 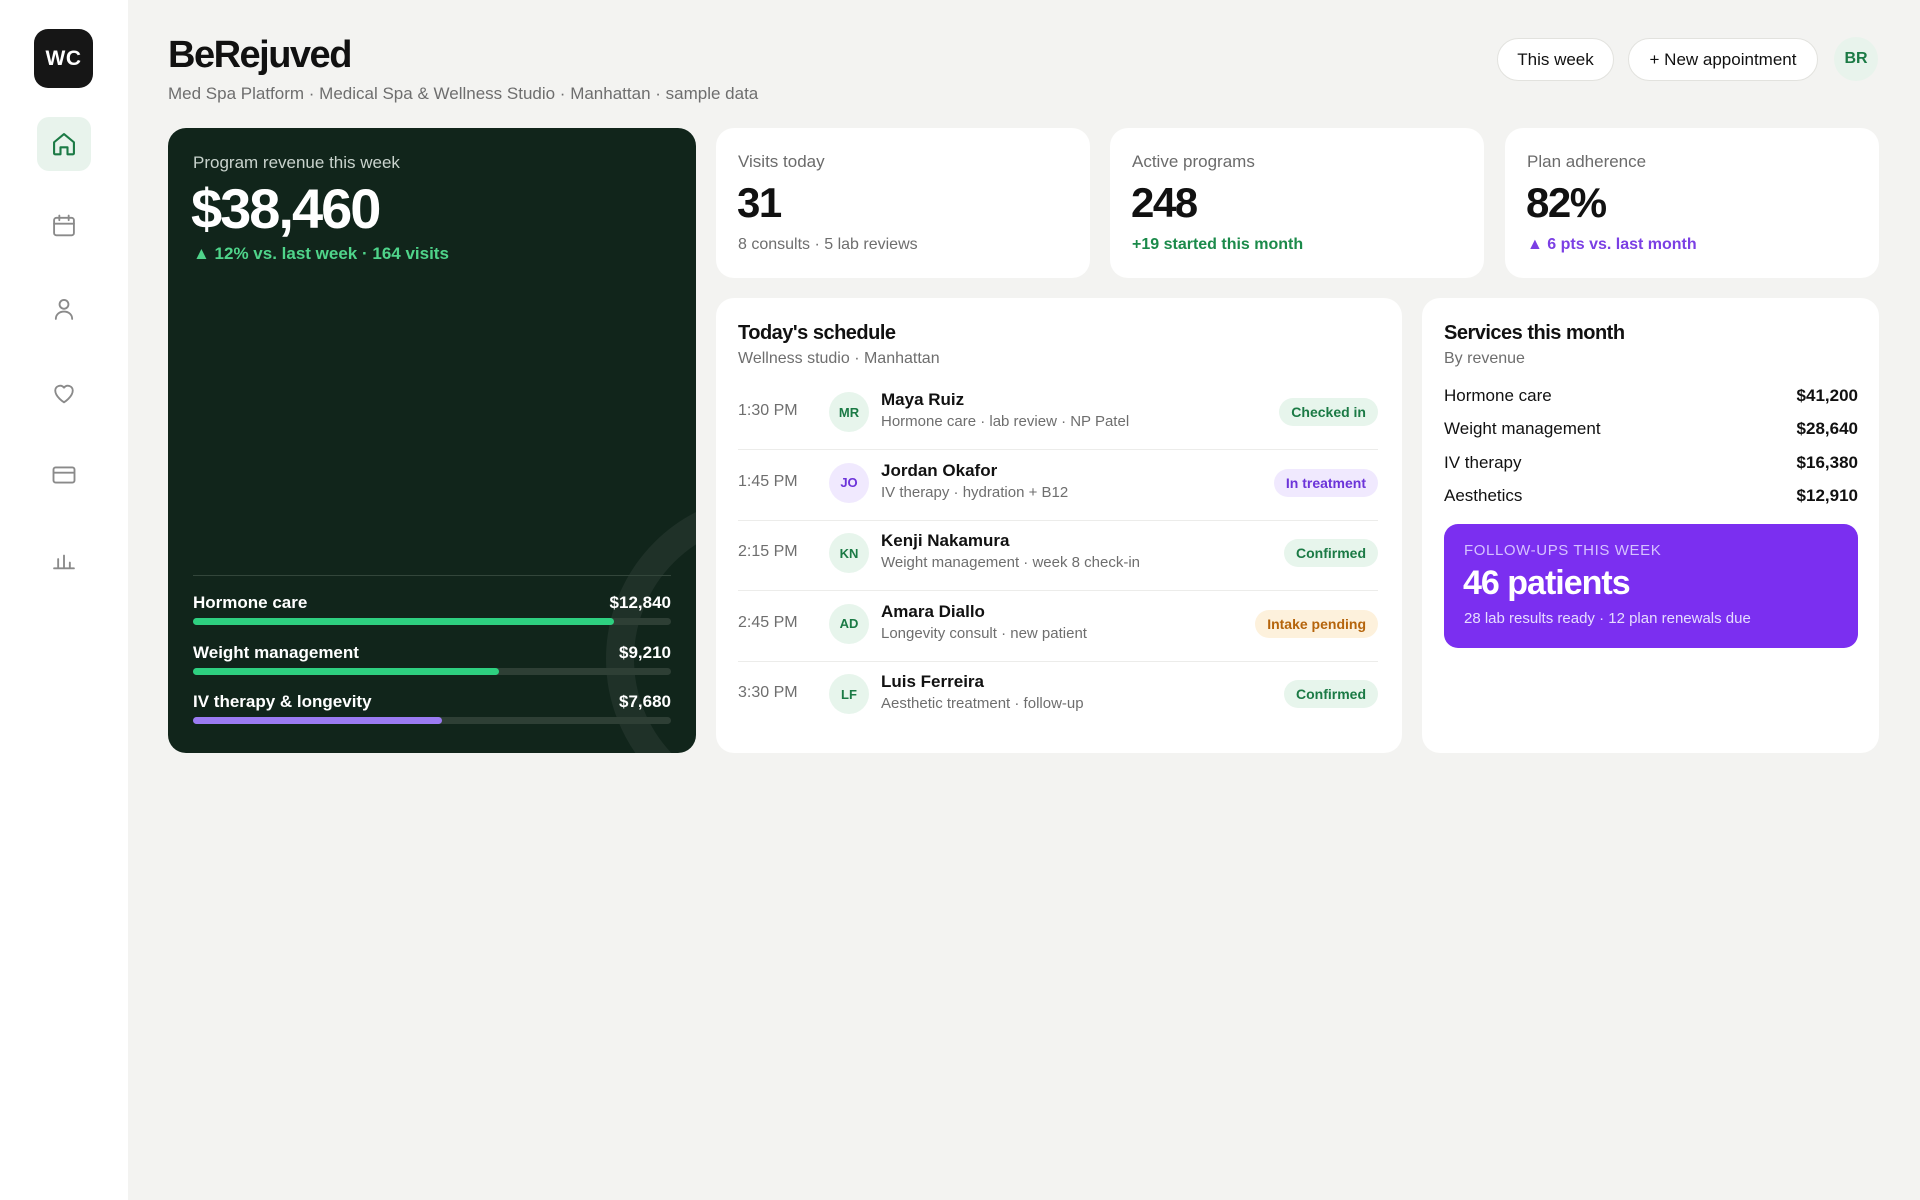 I want to click on sidebar-item-home, so click(x=64, y=144).